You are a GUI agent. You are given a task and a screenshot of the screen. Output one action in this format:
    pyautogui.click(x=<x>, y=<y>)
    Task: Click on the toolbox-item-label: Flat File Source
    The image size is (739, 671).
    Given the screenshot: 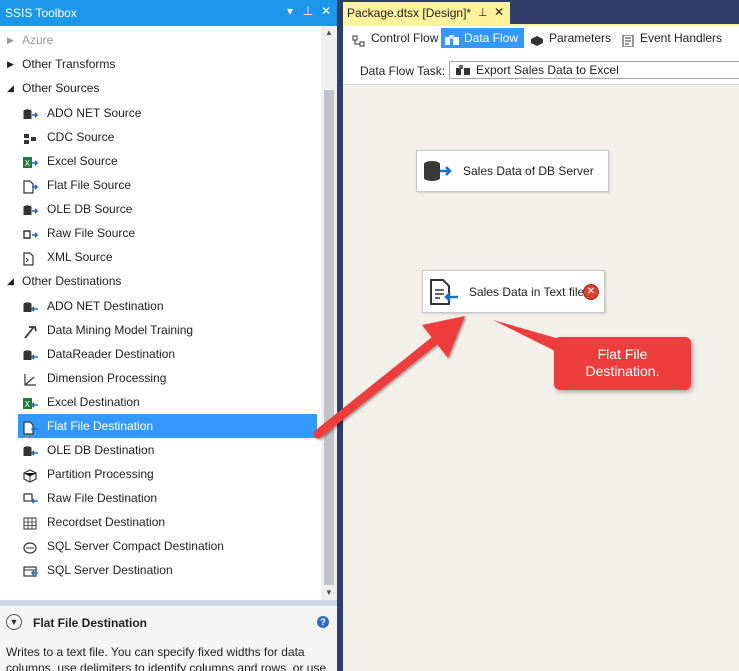 What is the action you would take?
    pyautogui.click(x=89, y=185)
    